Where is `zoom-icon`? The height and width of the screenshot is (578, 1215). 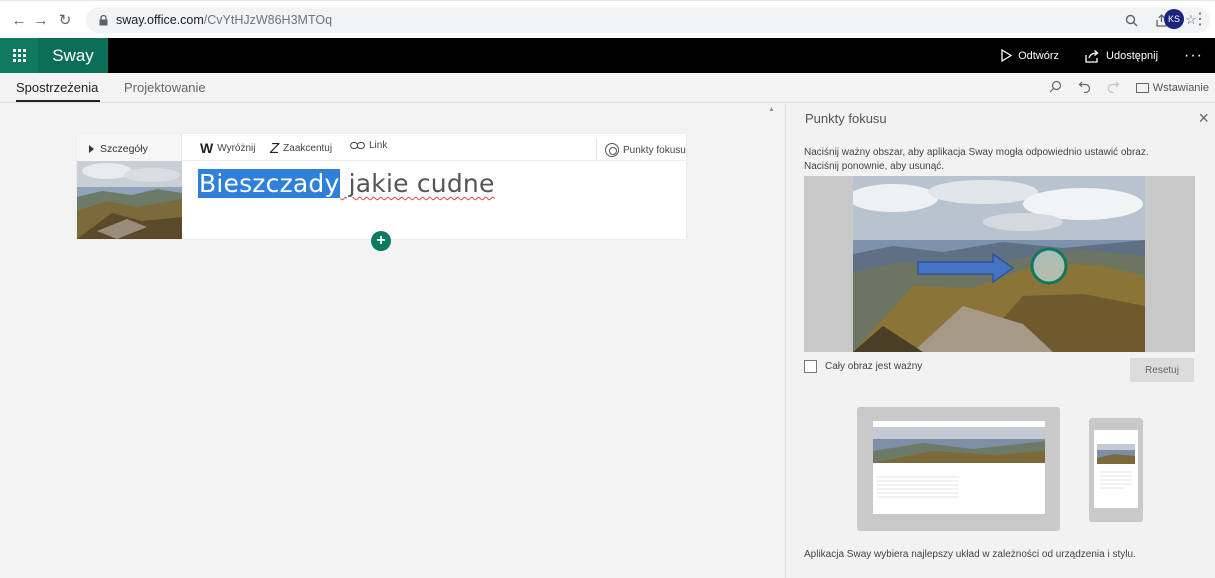
zoom-icon is located at coordinates (1131, 20).